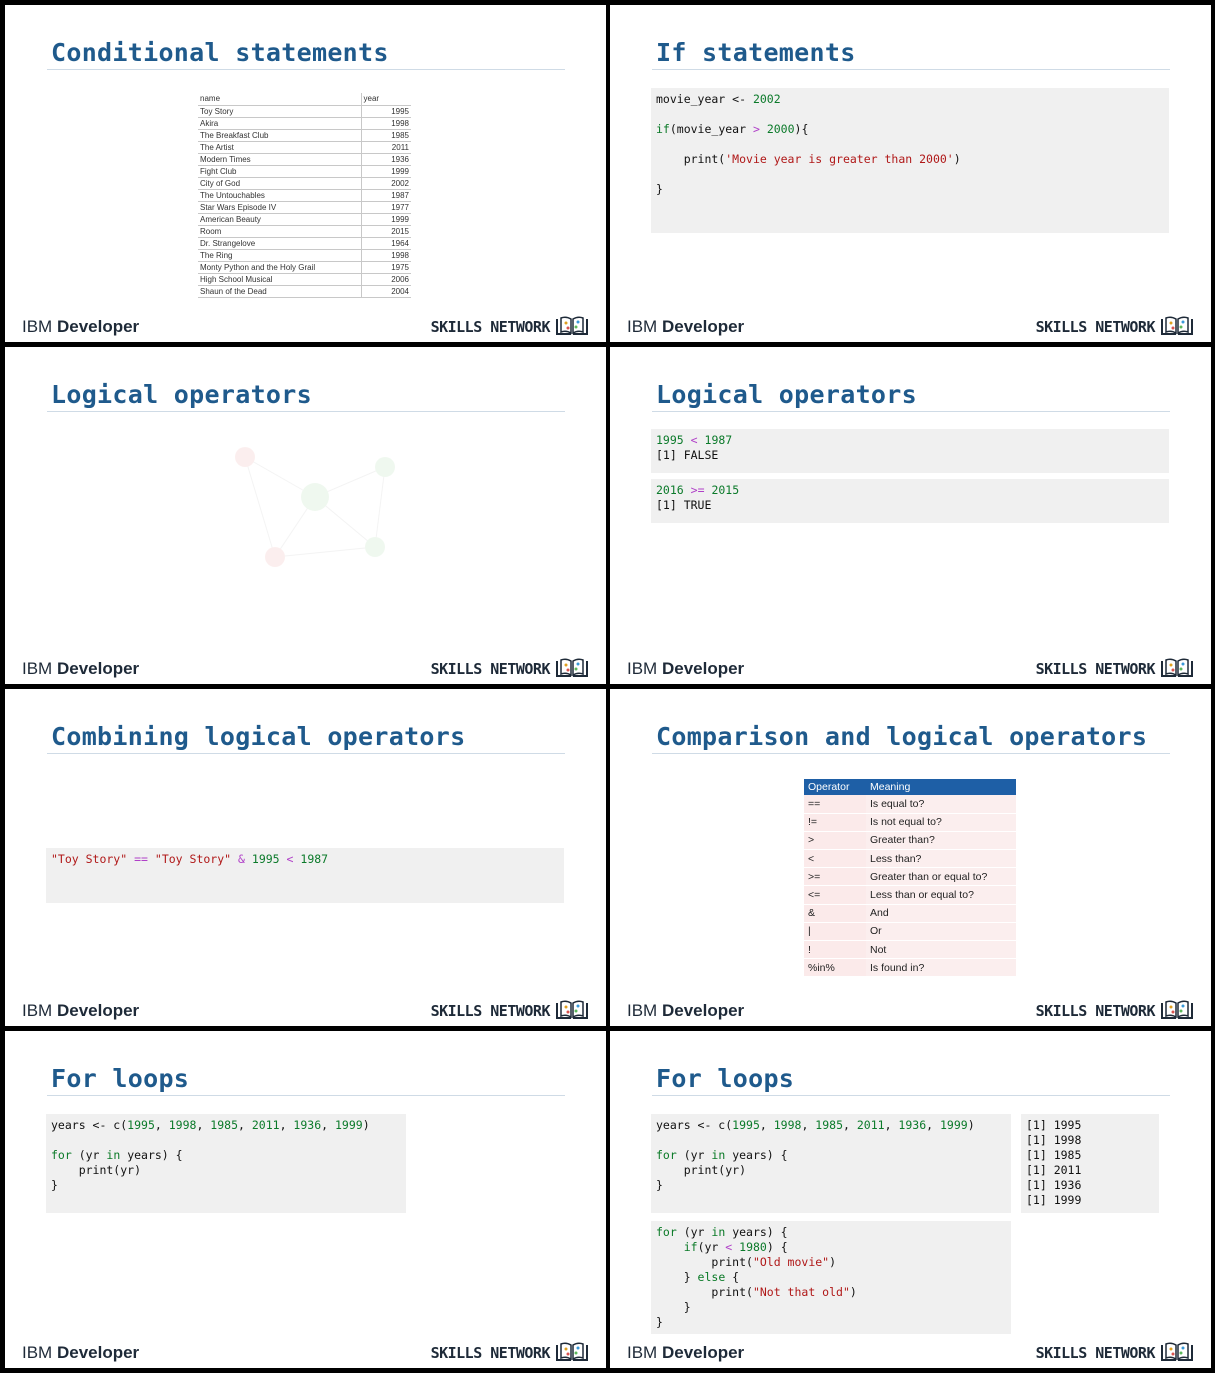  Describe the element at coordinates (385, 291) in the screenshot. I see `movie-year-cell: 2004` at that location.